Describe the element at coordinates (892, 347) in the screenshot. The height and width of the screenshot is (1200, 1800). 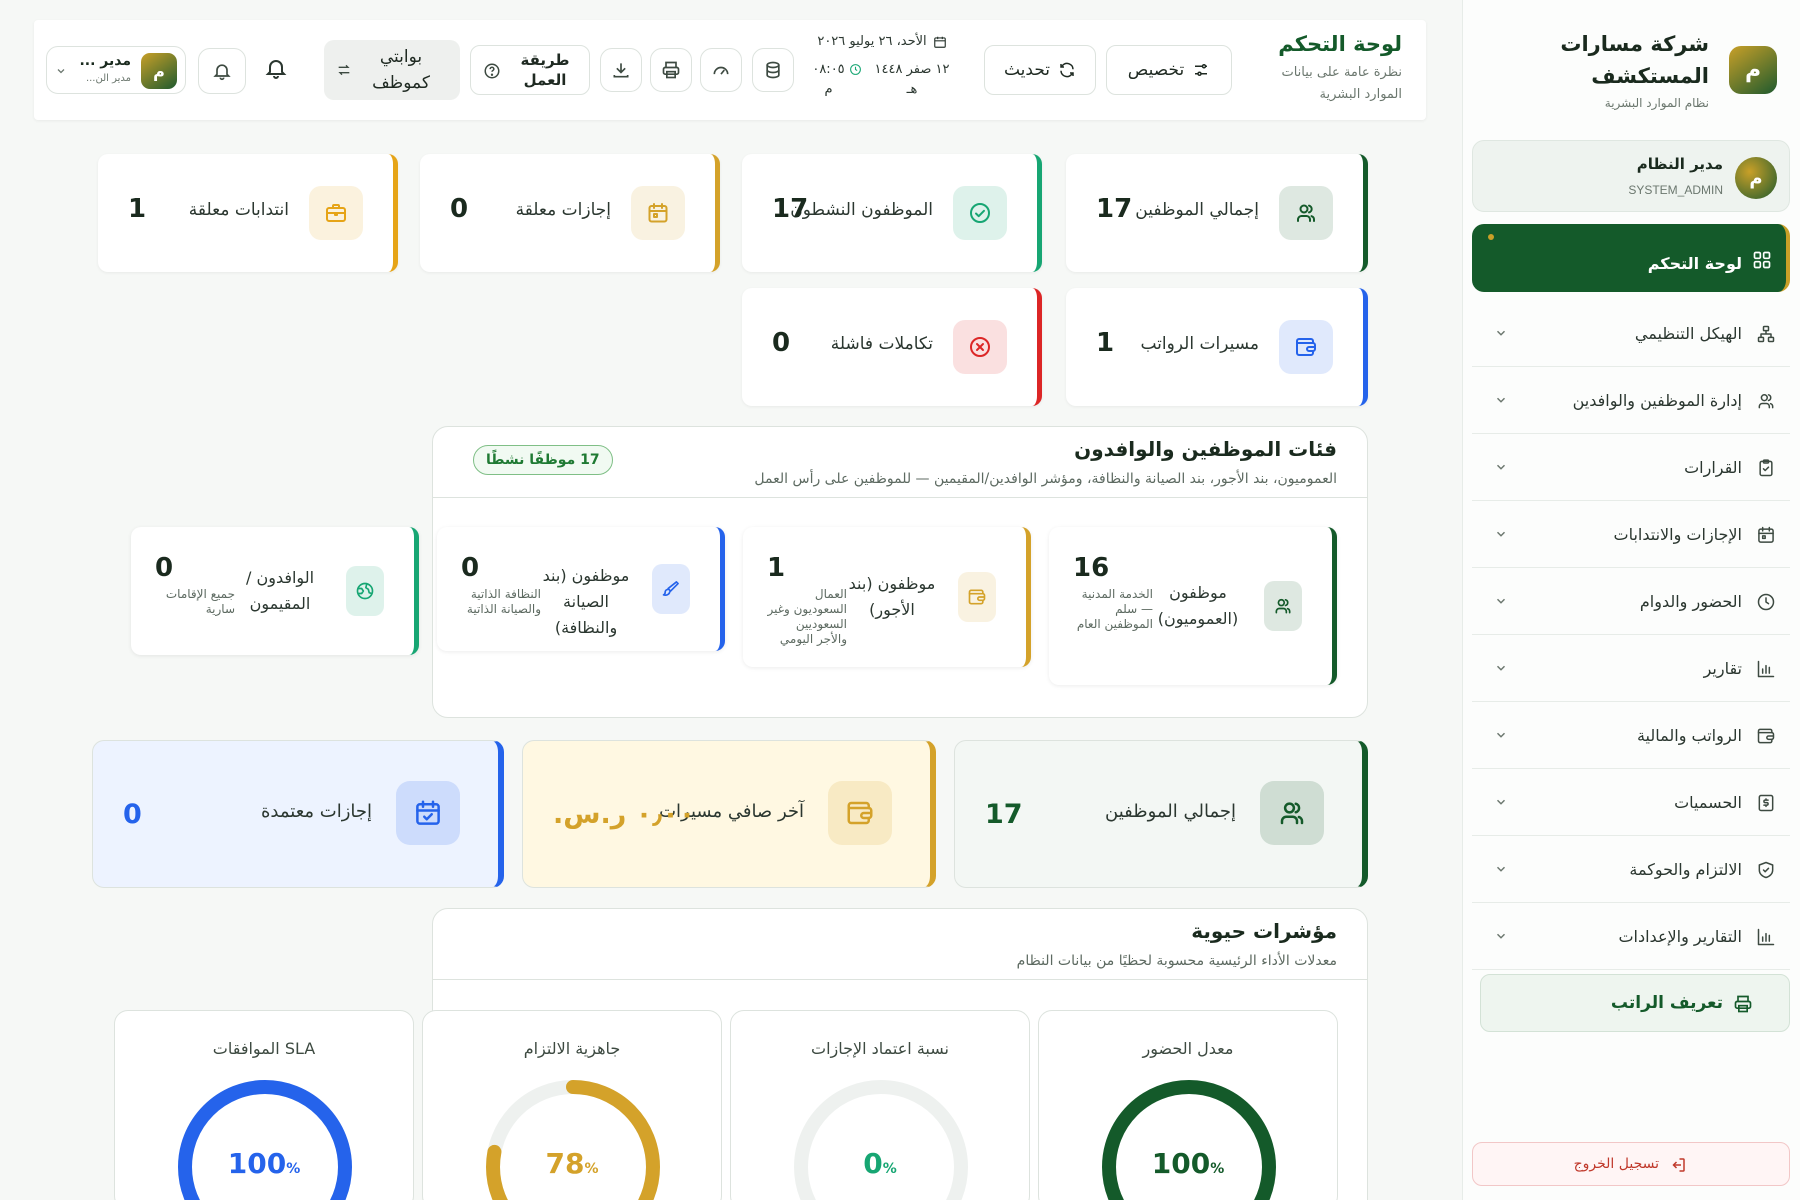
I see `stat-card: تكاملات فاشلة 0` at that location.